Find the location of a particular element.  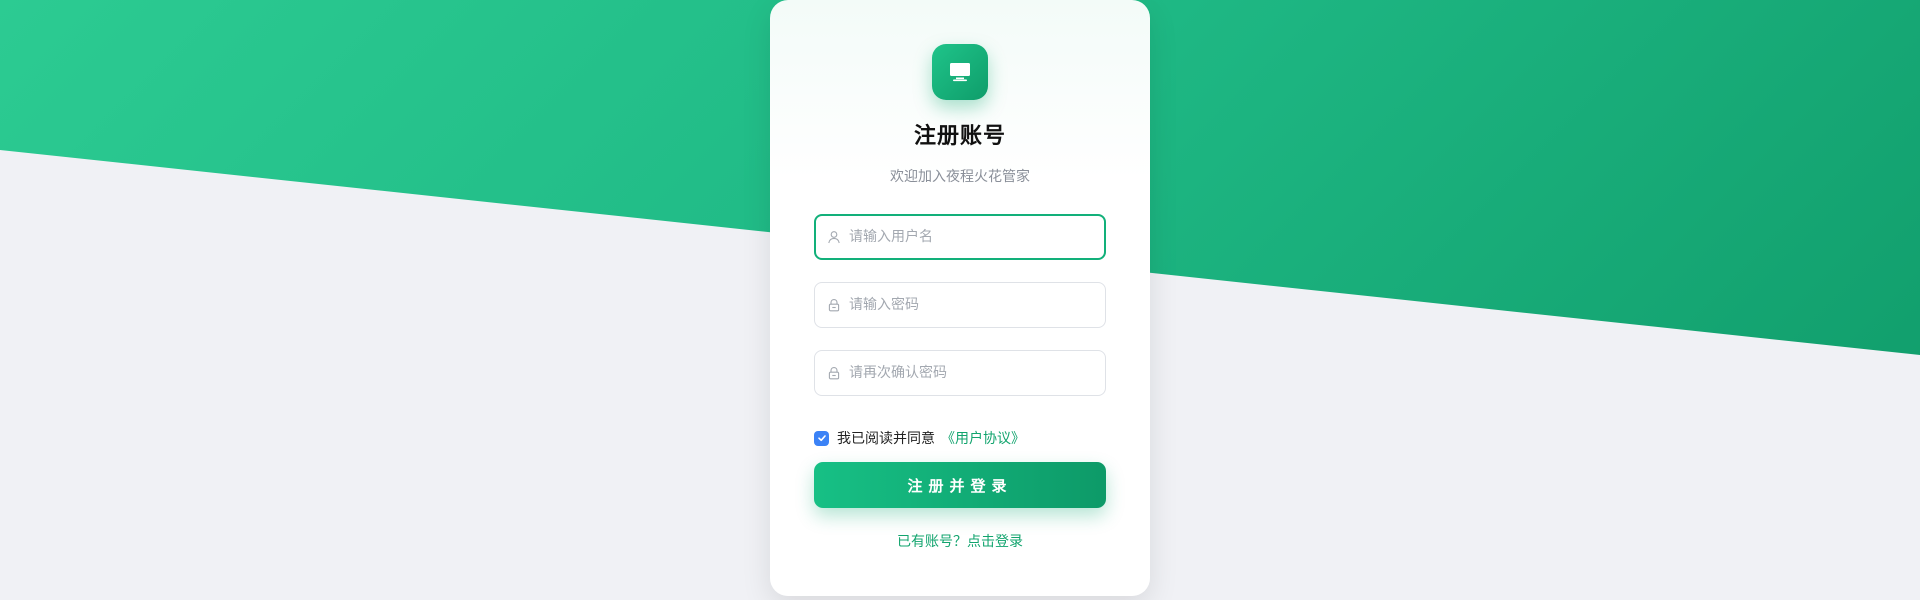

app-logo is located at coordinates (960, 72).